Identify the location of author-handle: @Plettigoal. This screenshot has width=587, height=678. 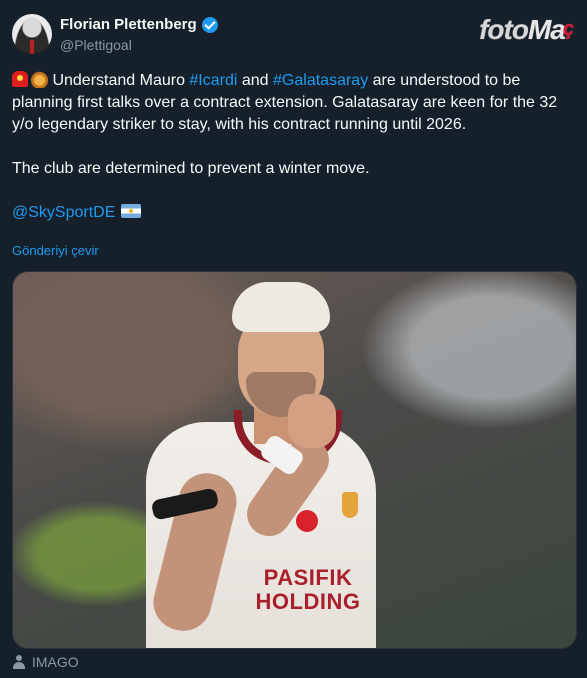
(96, 45).